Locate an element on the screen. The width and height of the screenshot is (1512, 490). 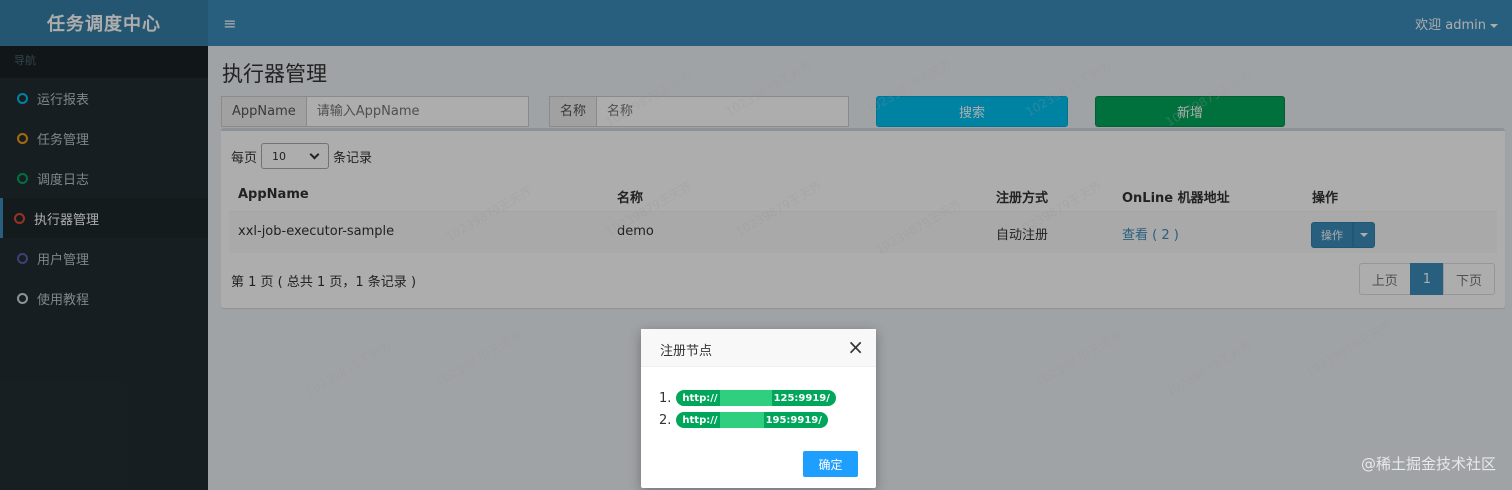
node-index: 2. is located at coordinates (665, 420).